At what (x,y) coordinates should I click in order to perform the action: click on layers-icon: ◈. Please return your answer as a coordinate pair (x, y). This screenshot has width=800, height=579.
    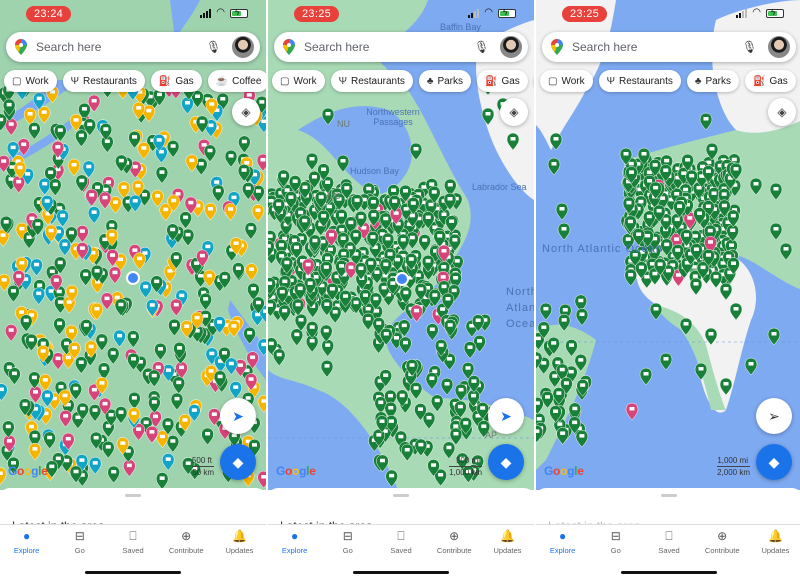
    Looking at the image, I should click on (782, 112).